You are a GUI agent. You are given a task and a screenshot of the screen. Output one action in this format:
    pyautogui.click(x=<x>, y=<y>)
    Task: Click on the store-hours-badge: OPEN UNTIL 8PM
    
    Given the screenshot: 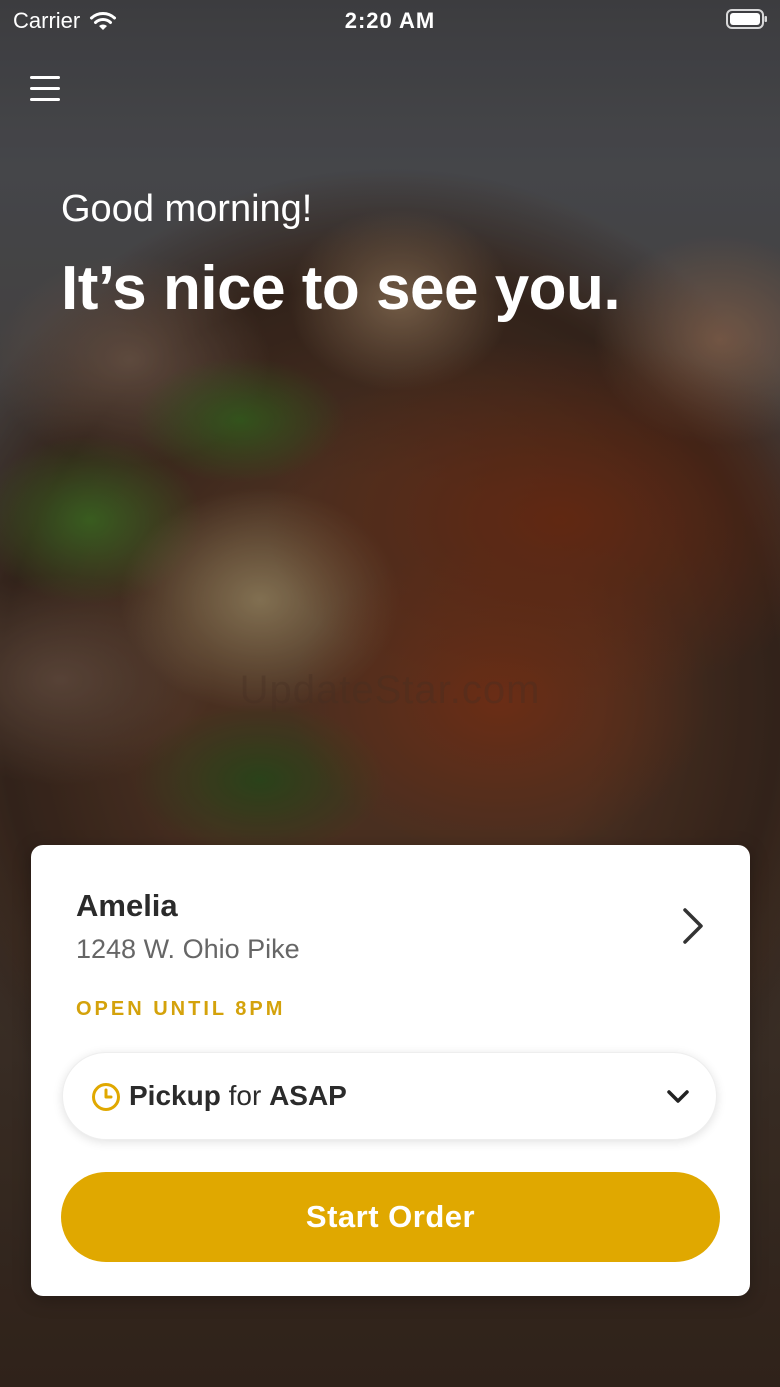 What is the action you would take?
    pyautogui.click(x=181, y=1009)
    